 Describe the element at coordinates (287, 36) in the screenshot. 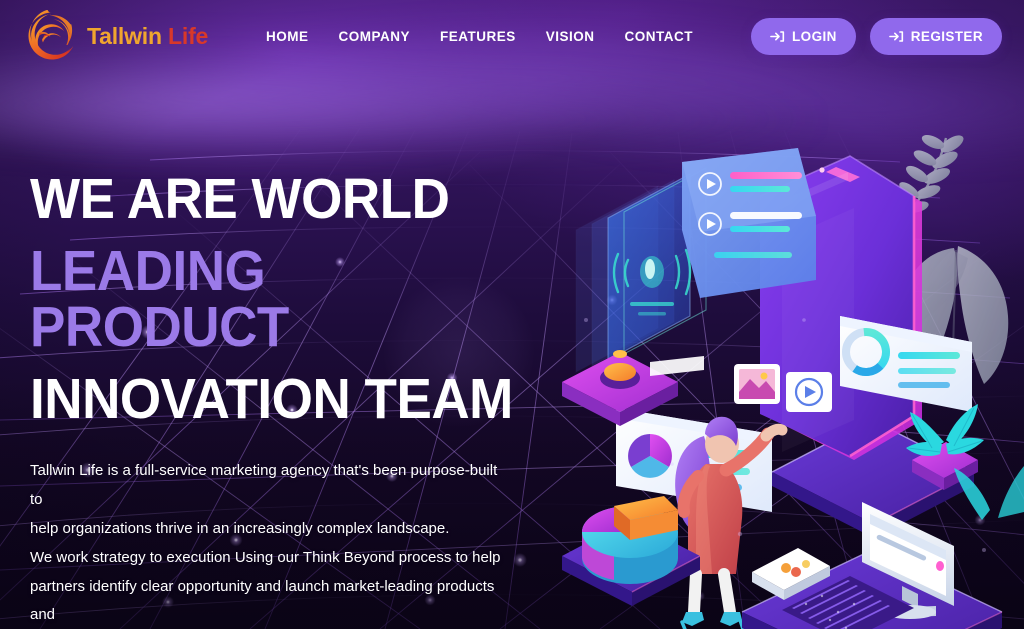

I see `nav-item-home: HOME` at that location.